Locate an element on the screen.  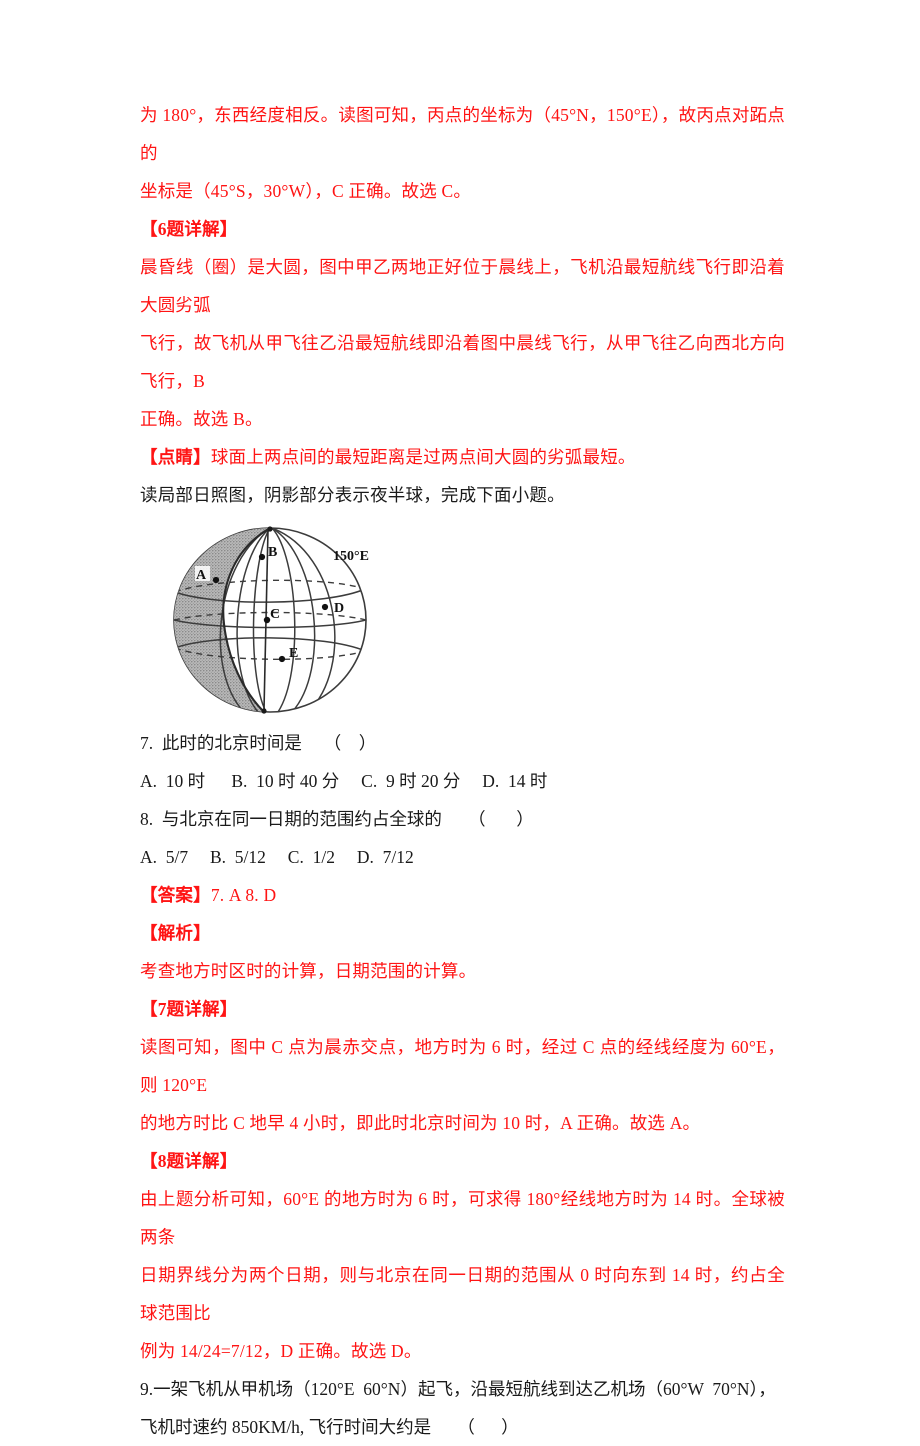
question-8-options: A. 5/7 B. 5/12 C. 1/2 D. 7/12 is located at coordinates (462, 857).